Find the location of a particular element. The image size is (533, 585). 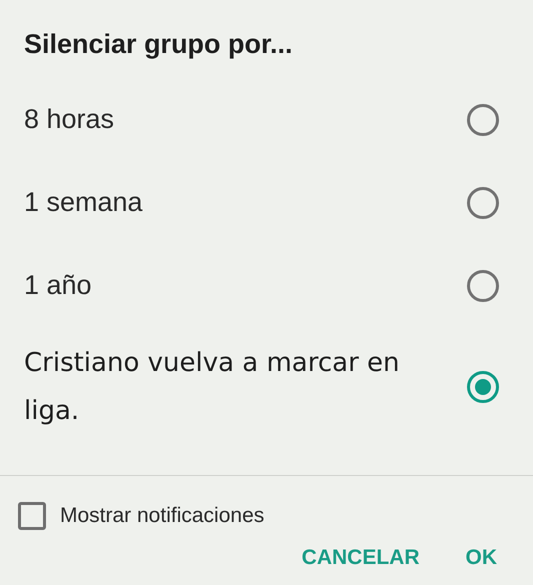

option-label: 1 año is located at coordinates (58, 285).